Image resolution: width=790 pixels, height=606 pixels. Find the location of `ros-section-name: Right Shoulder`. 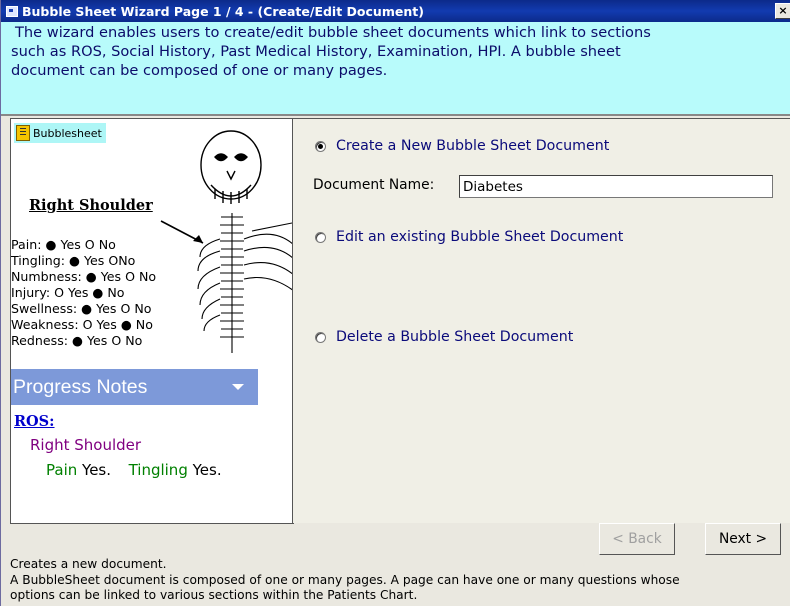

ros-section-name: Right Shoulder is located at coordinates (86, 445).